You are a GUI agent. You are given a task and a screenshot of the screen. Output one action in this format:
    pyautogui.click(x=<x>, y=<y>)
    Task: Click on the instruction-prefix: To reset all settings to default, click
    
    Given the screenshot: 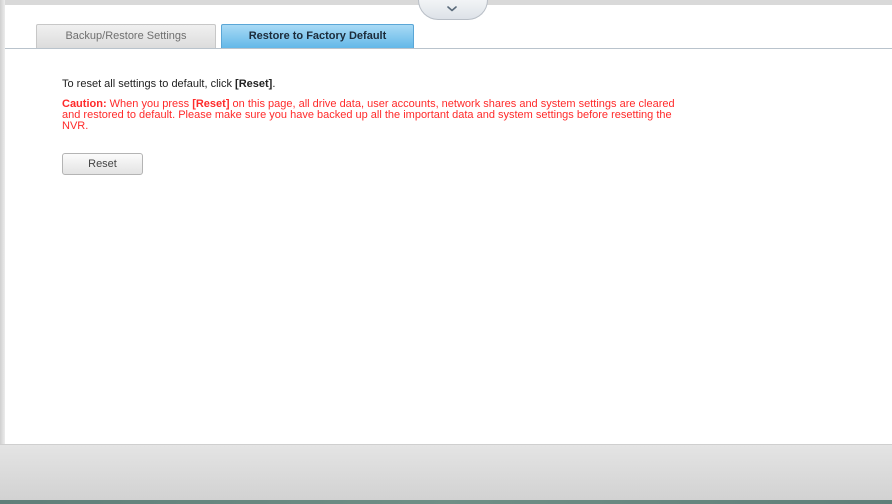 What is the action you would take?
    pyautogui.click(x=149, y=84)
    